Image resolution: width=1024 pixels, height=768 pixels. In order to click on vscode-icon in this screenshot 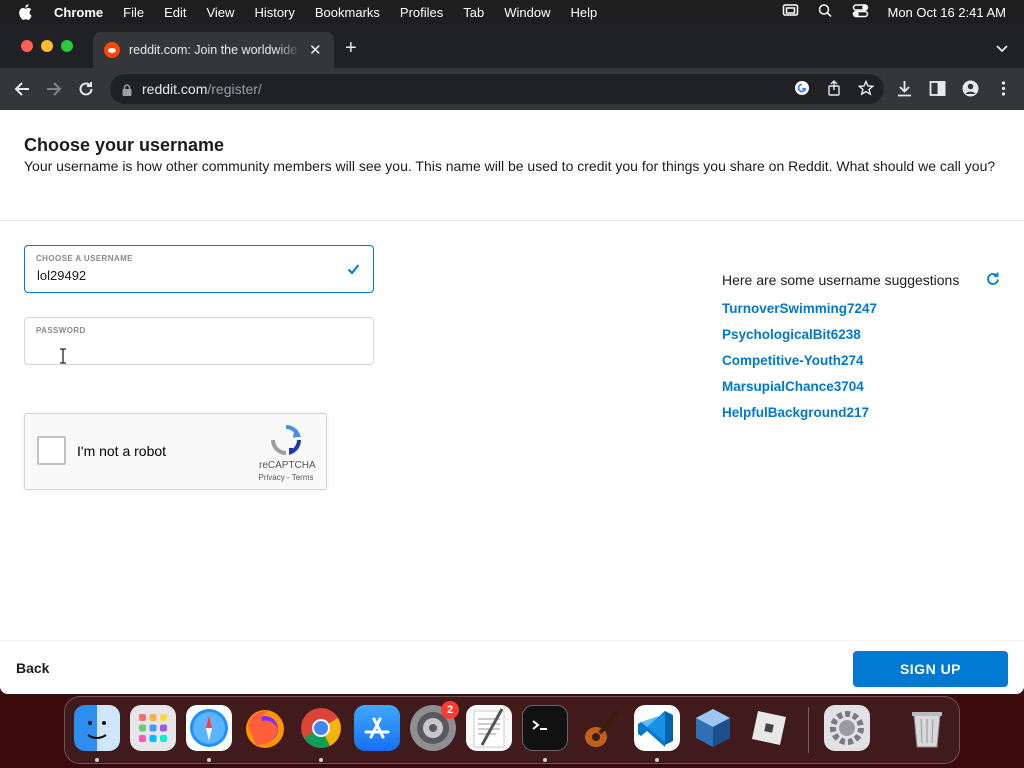, I will do `click(657, 728)`.